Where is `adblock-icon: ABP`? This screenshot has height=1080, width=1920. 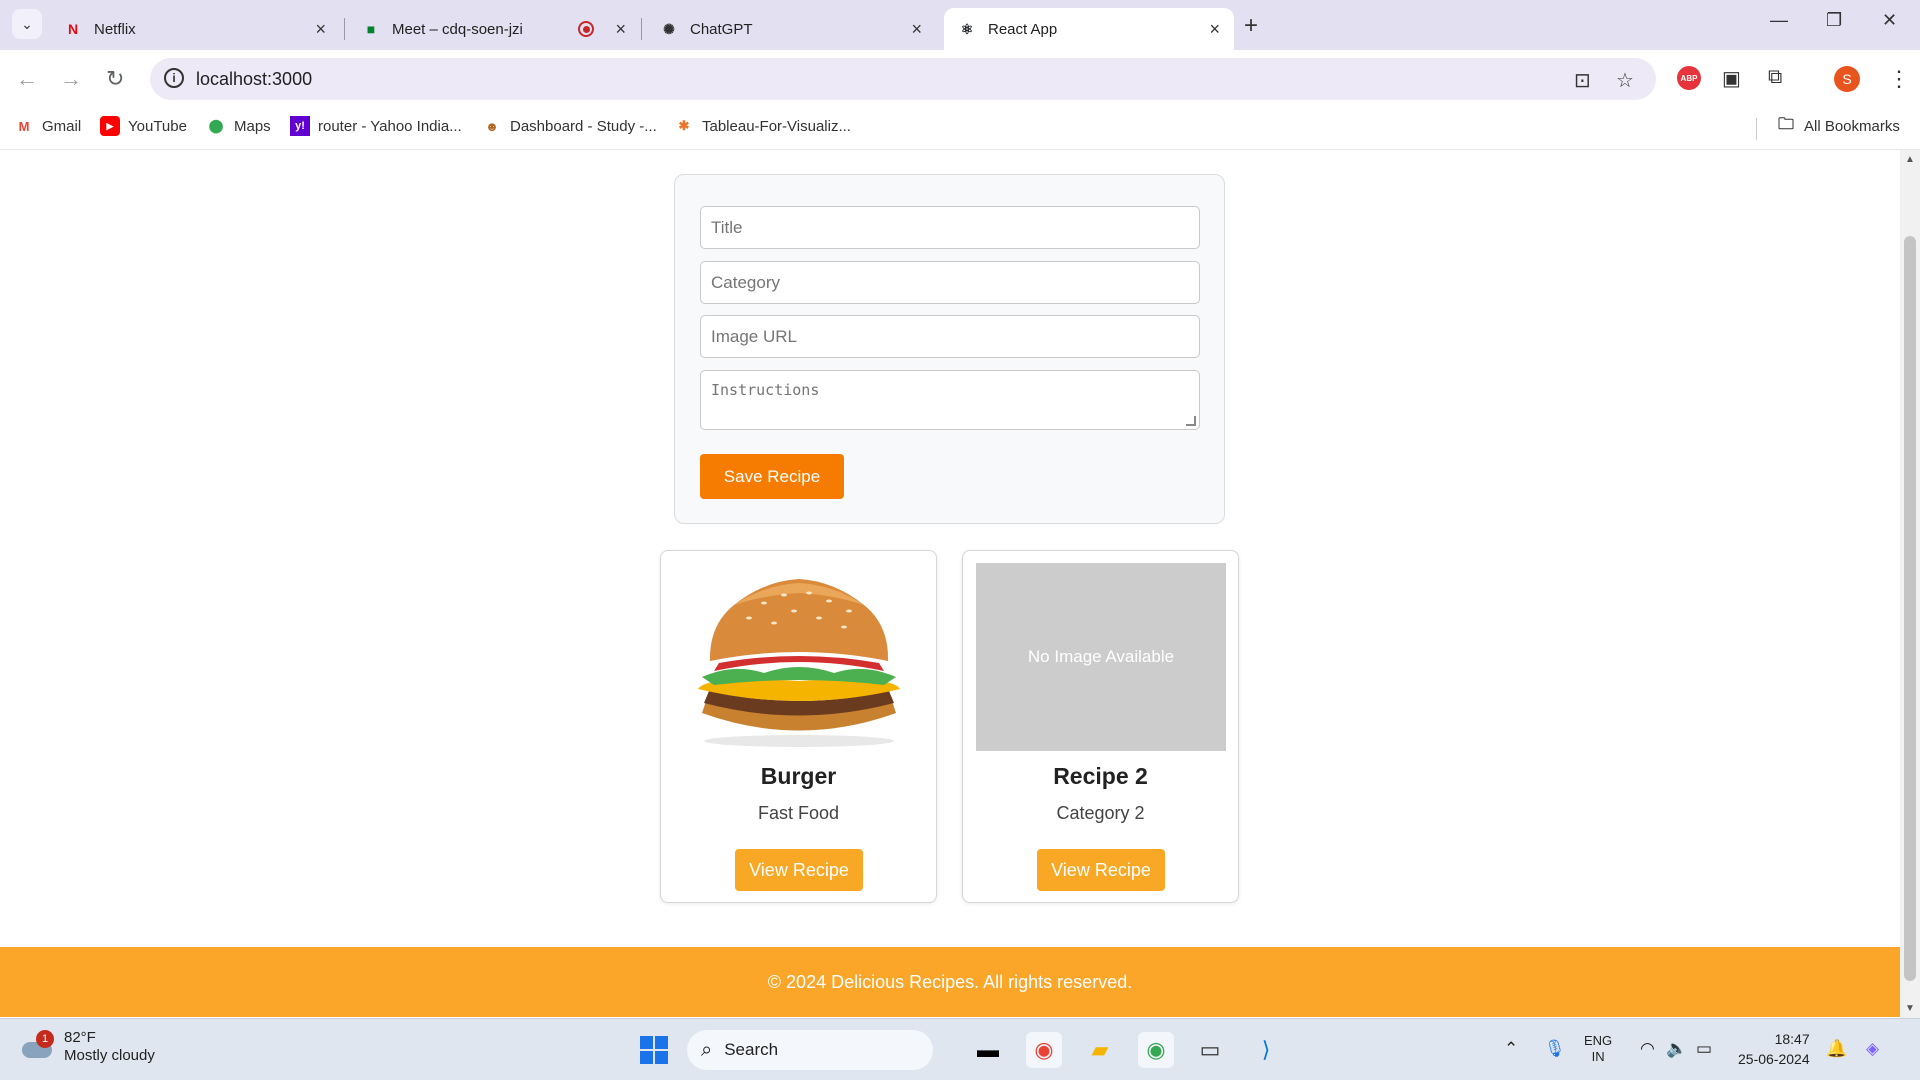
adblock-icon: ABP is located at coordinates (1689, 78).